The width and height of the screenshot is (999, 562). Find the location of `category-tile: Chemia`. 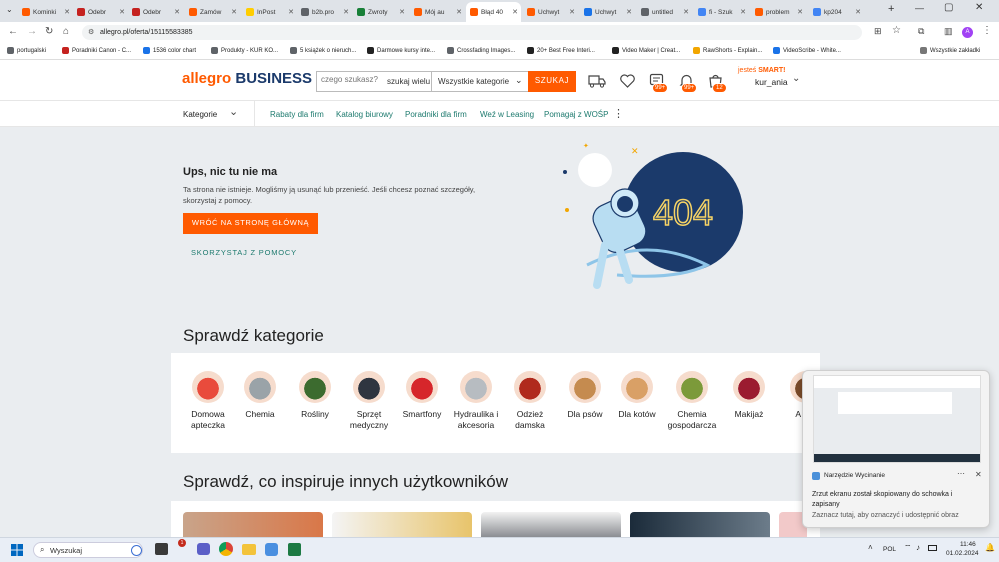

category-tile: Chemia is located at coordinates (260, 395).